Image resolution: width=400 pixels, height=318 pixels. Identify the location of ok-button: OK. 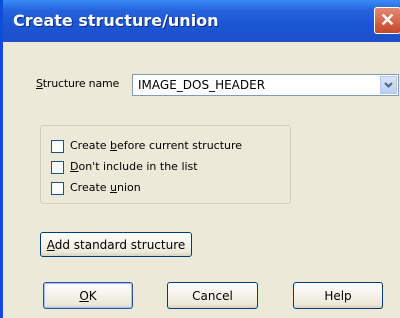
(88, 295).